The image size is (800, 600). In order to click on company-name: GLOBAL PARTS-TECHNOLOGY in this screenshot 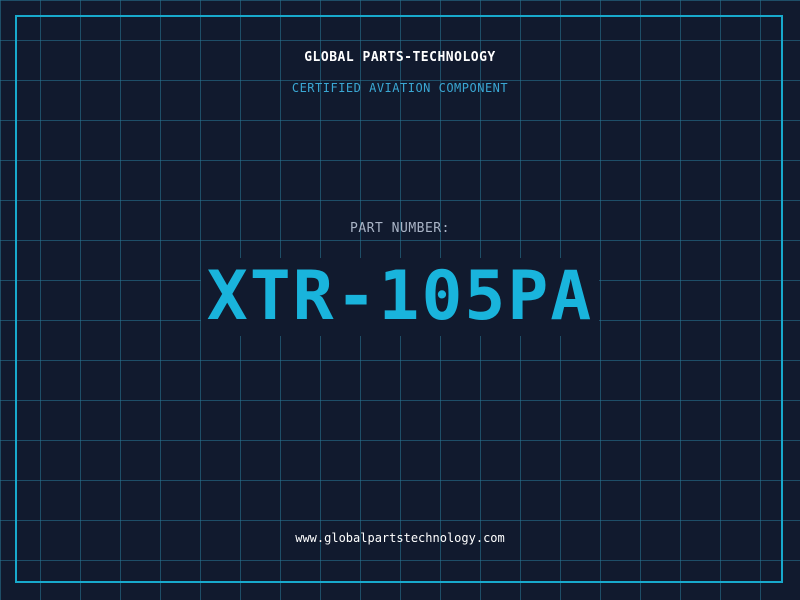, I will do `click(400, 57)`.